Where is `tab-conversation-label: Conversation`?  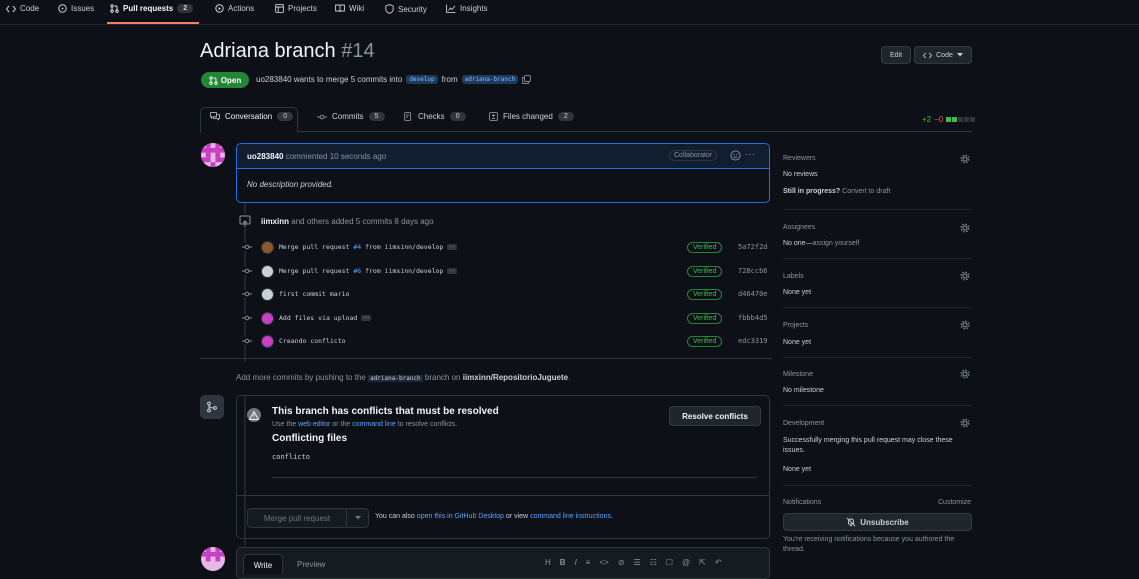 tab-conversation-label: Conversation is located at coordinates (249, 116).